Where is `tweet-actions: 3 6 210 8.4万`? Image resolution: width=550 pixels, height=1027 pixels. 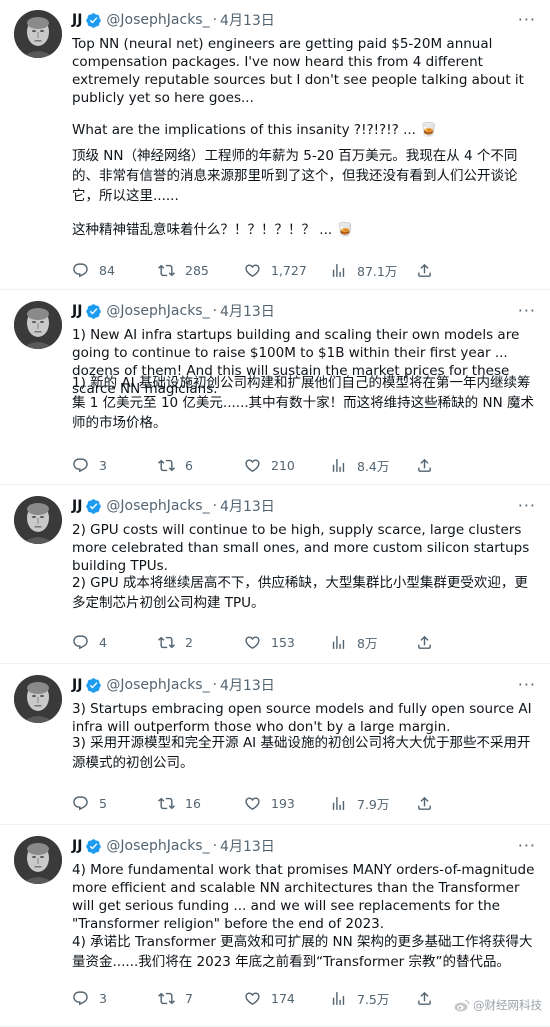
tweet-actions: 3 6 210 8.4万 is located at coordinates (267, 465).